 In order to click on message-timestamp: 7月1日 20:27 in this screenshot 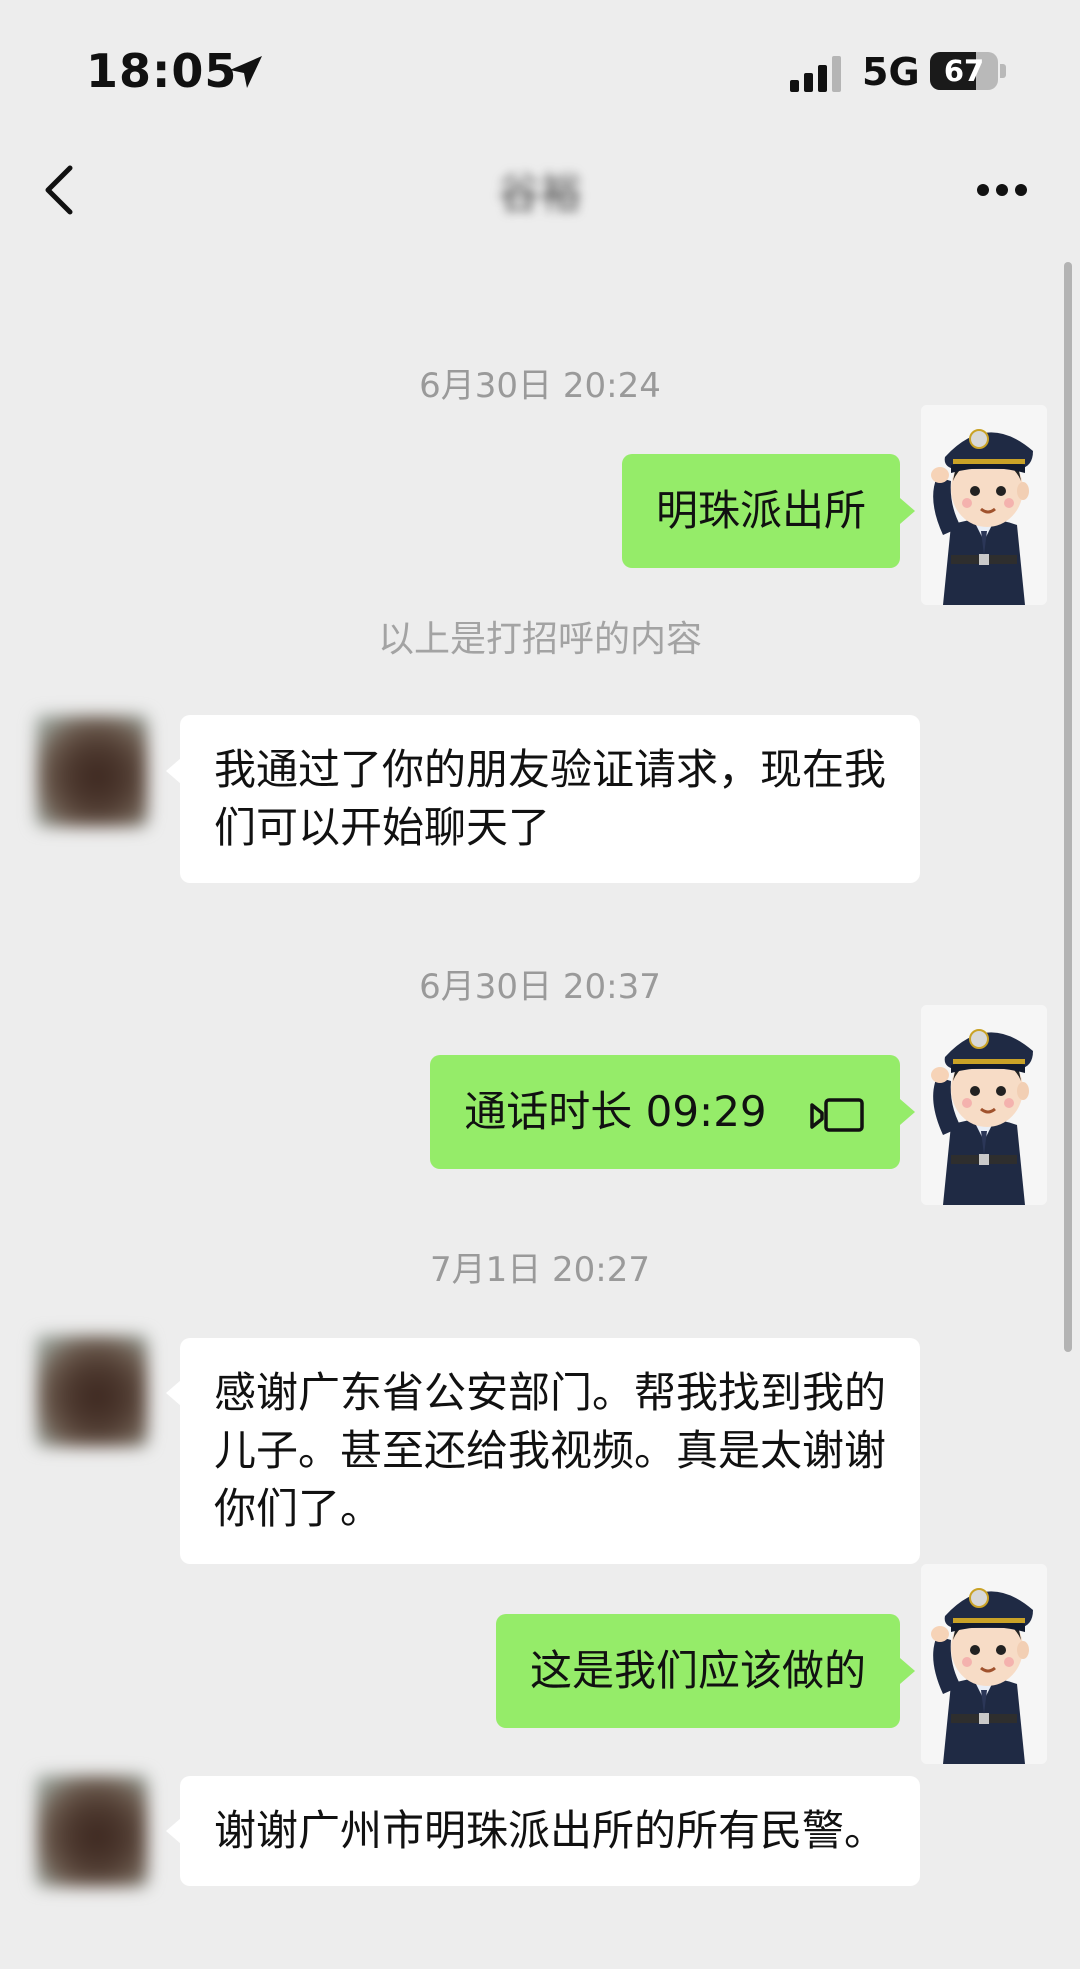, I will do `click(540, 1270)`.